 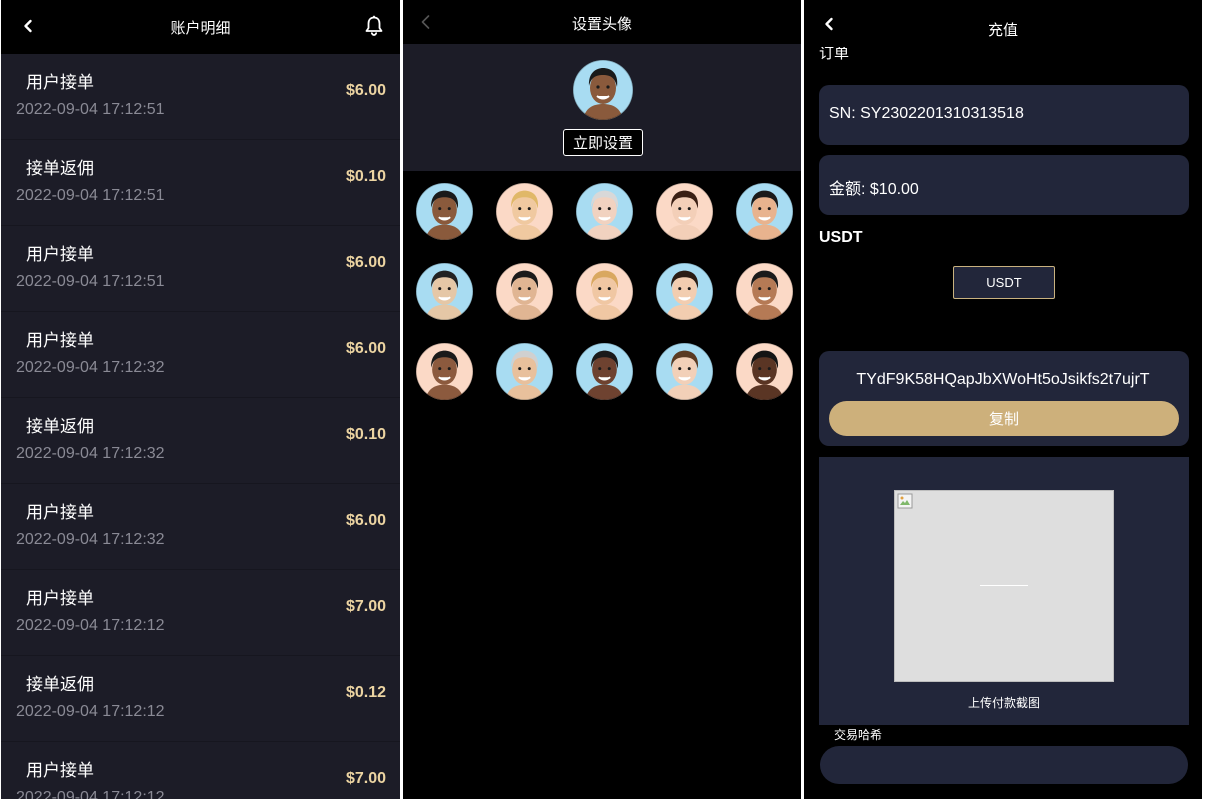 I want to click on page-title: 充值, so click(x=1002, y=30).